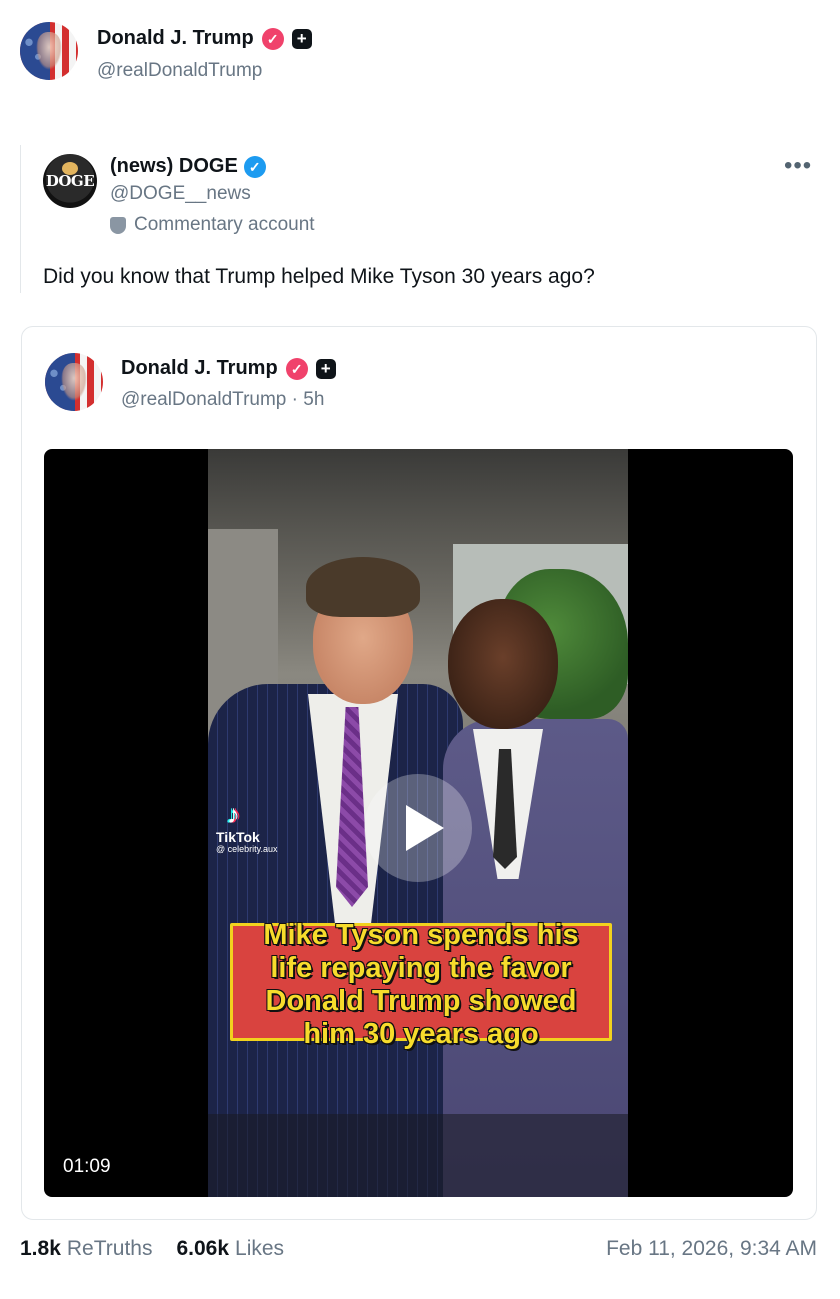  I want to click on tiktok-icon: ♪, so click(233, 814).